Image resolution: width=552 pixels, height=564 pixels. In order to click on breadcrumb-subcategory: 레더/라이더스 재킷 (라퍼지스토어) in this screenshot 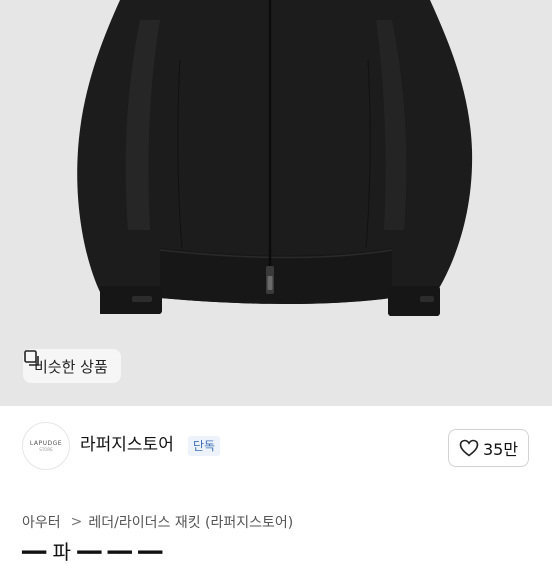, I will do `click(190, 522)`.